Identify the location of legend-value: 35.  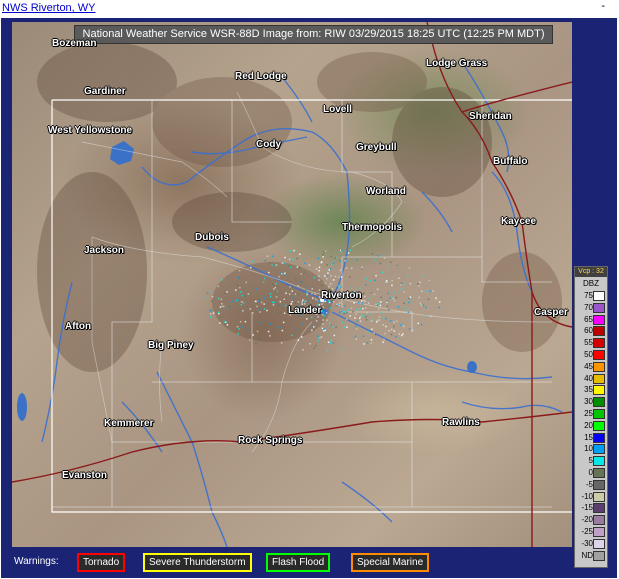
(588, 390).